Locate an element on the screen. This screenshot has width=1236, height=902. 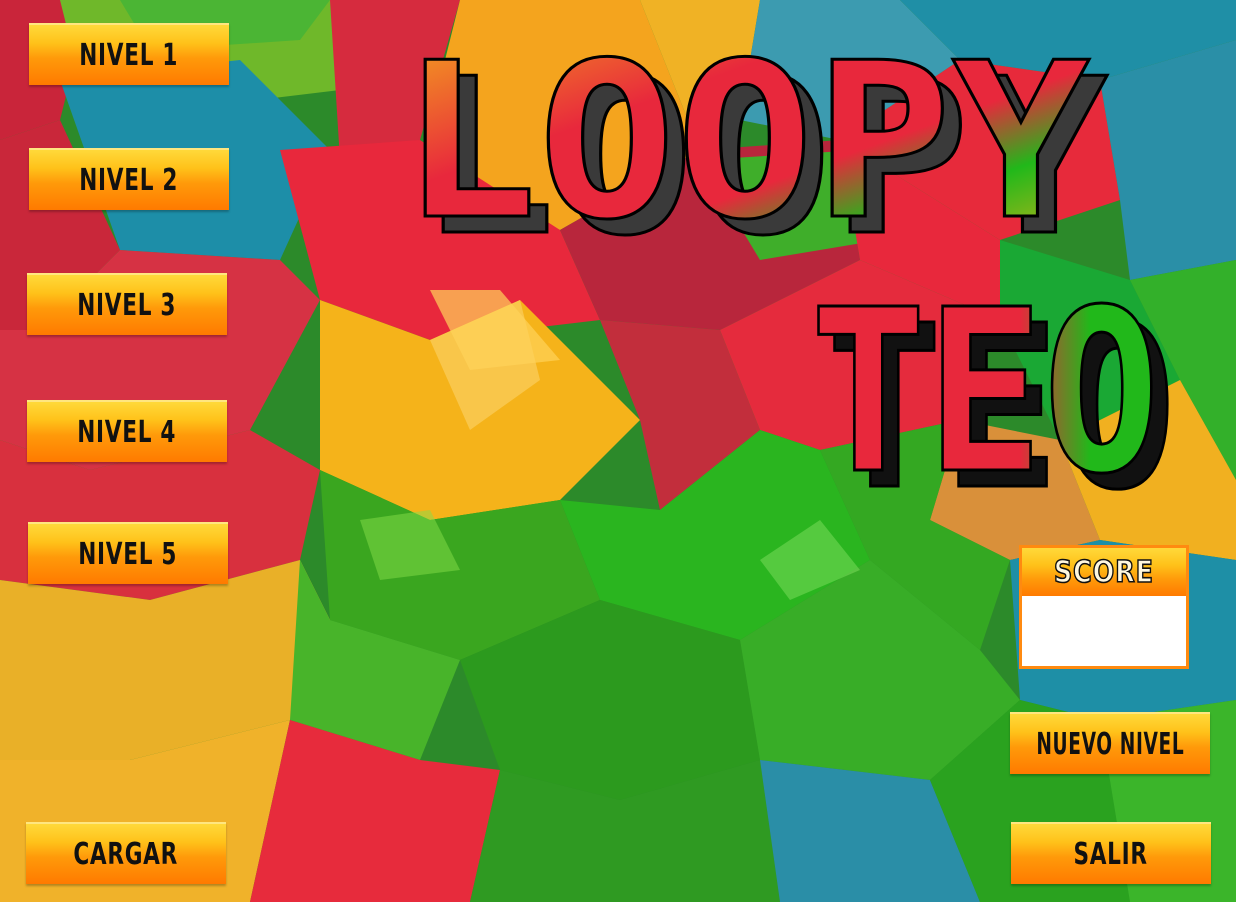
new-level-button: NUEVO NIVEL is located at coordinates (1110, 743).